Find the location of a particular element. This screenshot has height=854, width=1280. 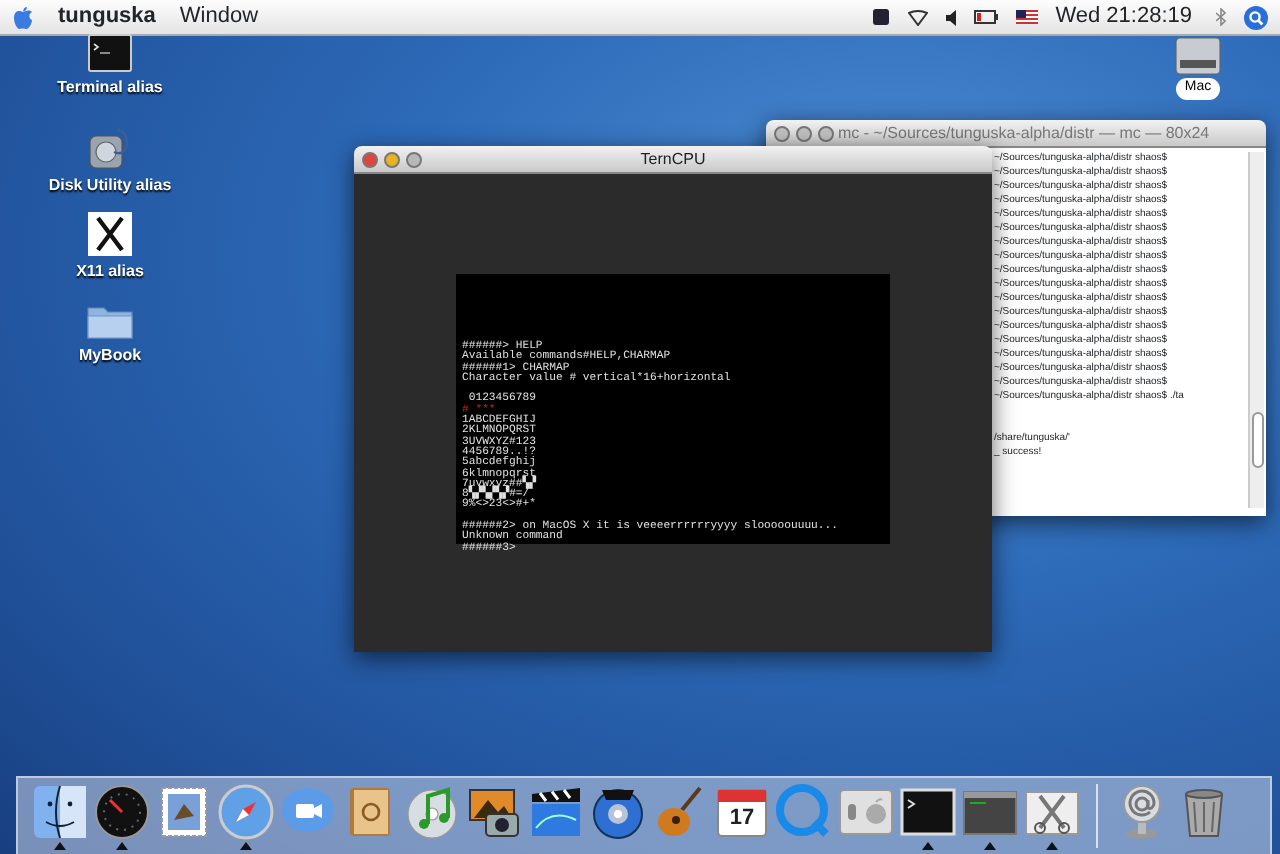

search-icon is located at coordinates (1256, 17).